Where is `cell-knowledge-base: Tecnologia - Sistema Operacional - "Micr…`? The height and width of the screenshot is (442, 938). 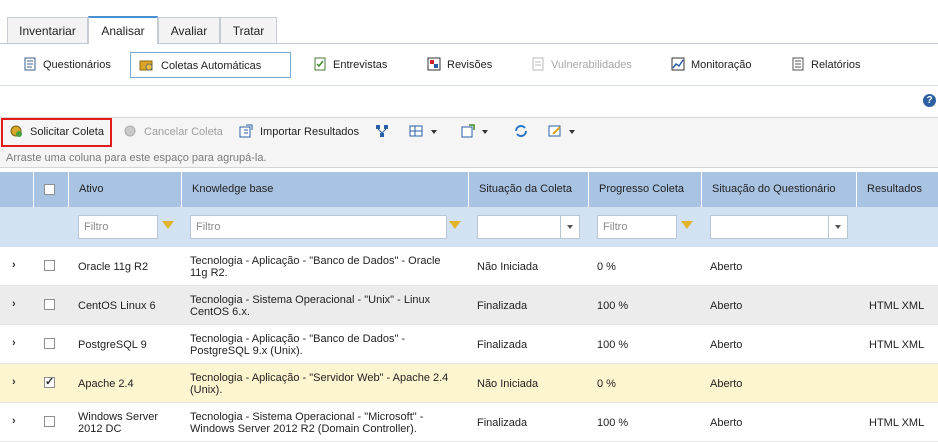
cell-knowledge-base: Tecnologia - Sistema Operacional - "Micr… is located at coordinates (307, 423).